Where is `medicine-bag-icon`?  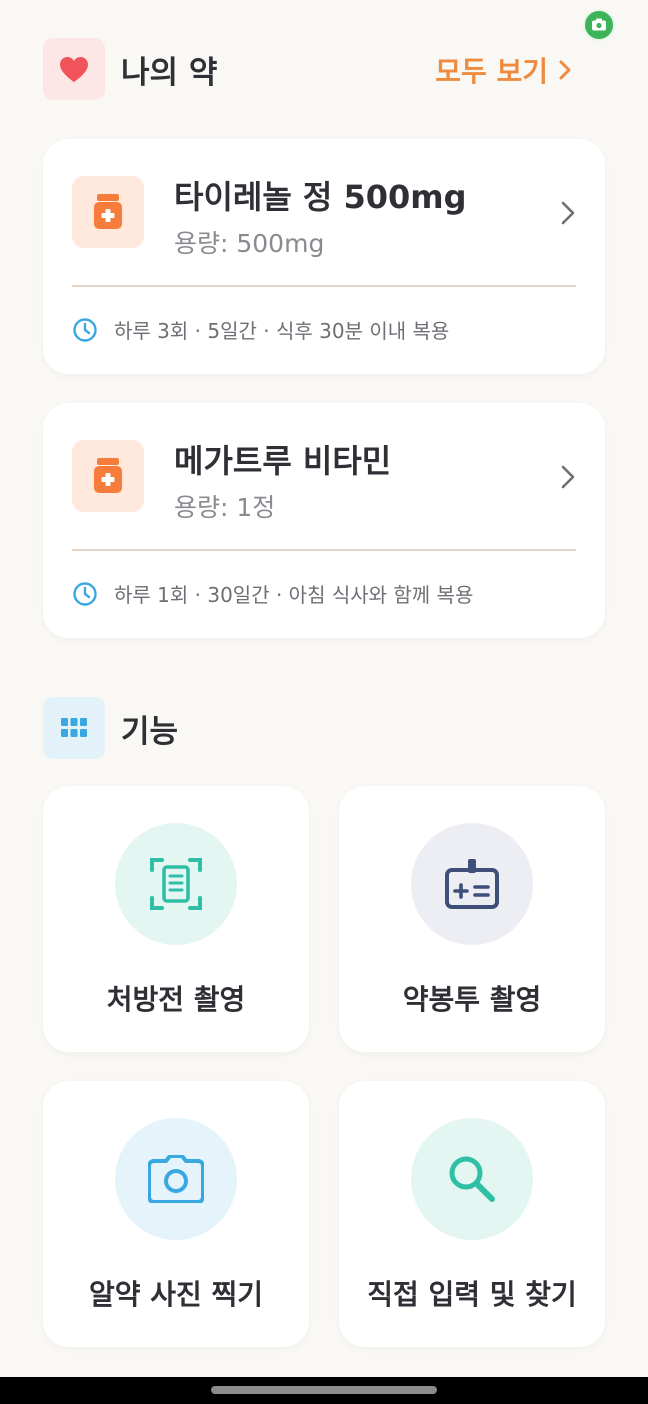
medicine-bag-icon is located at coordinates (472, 884).